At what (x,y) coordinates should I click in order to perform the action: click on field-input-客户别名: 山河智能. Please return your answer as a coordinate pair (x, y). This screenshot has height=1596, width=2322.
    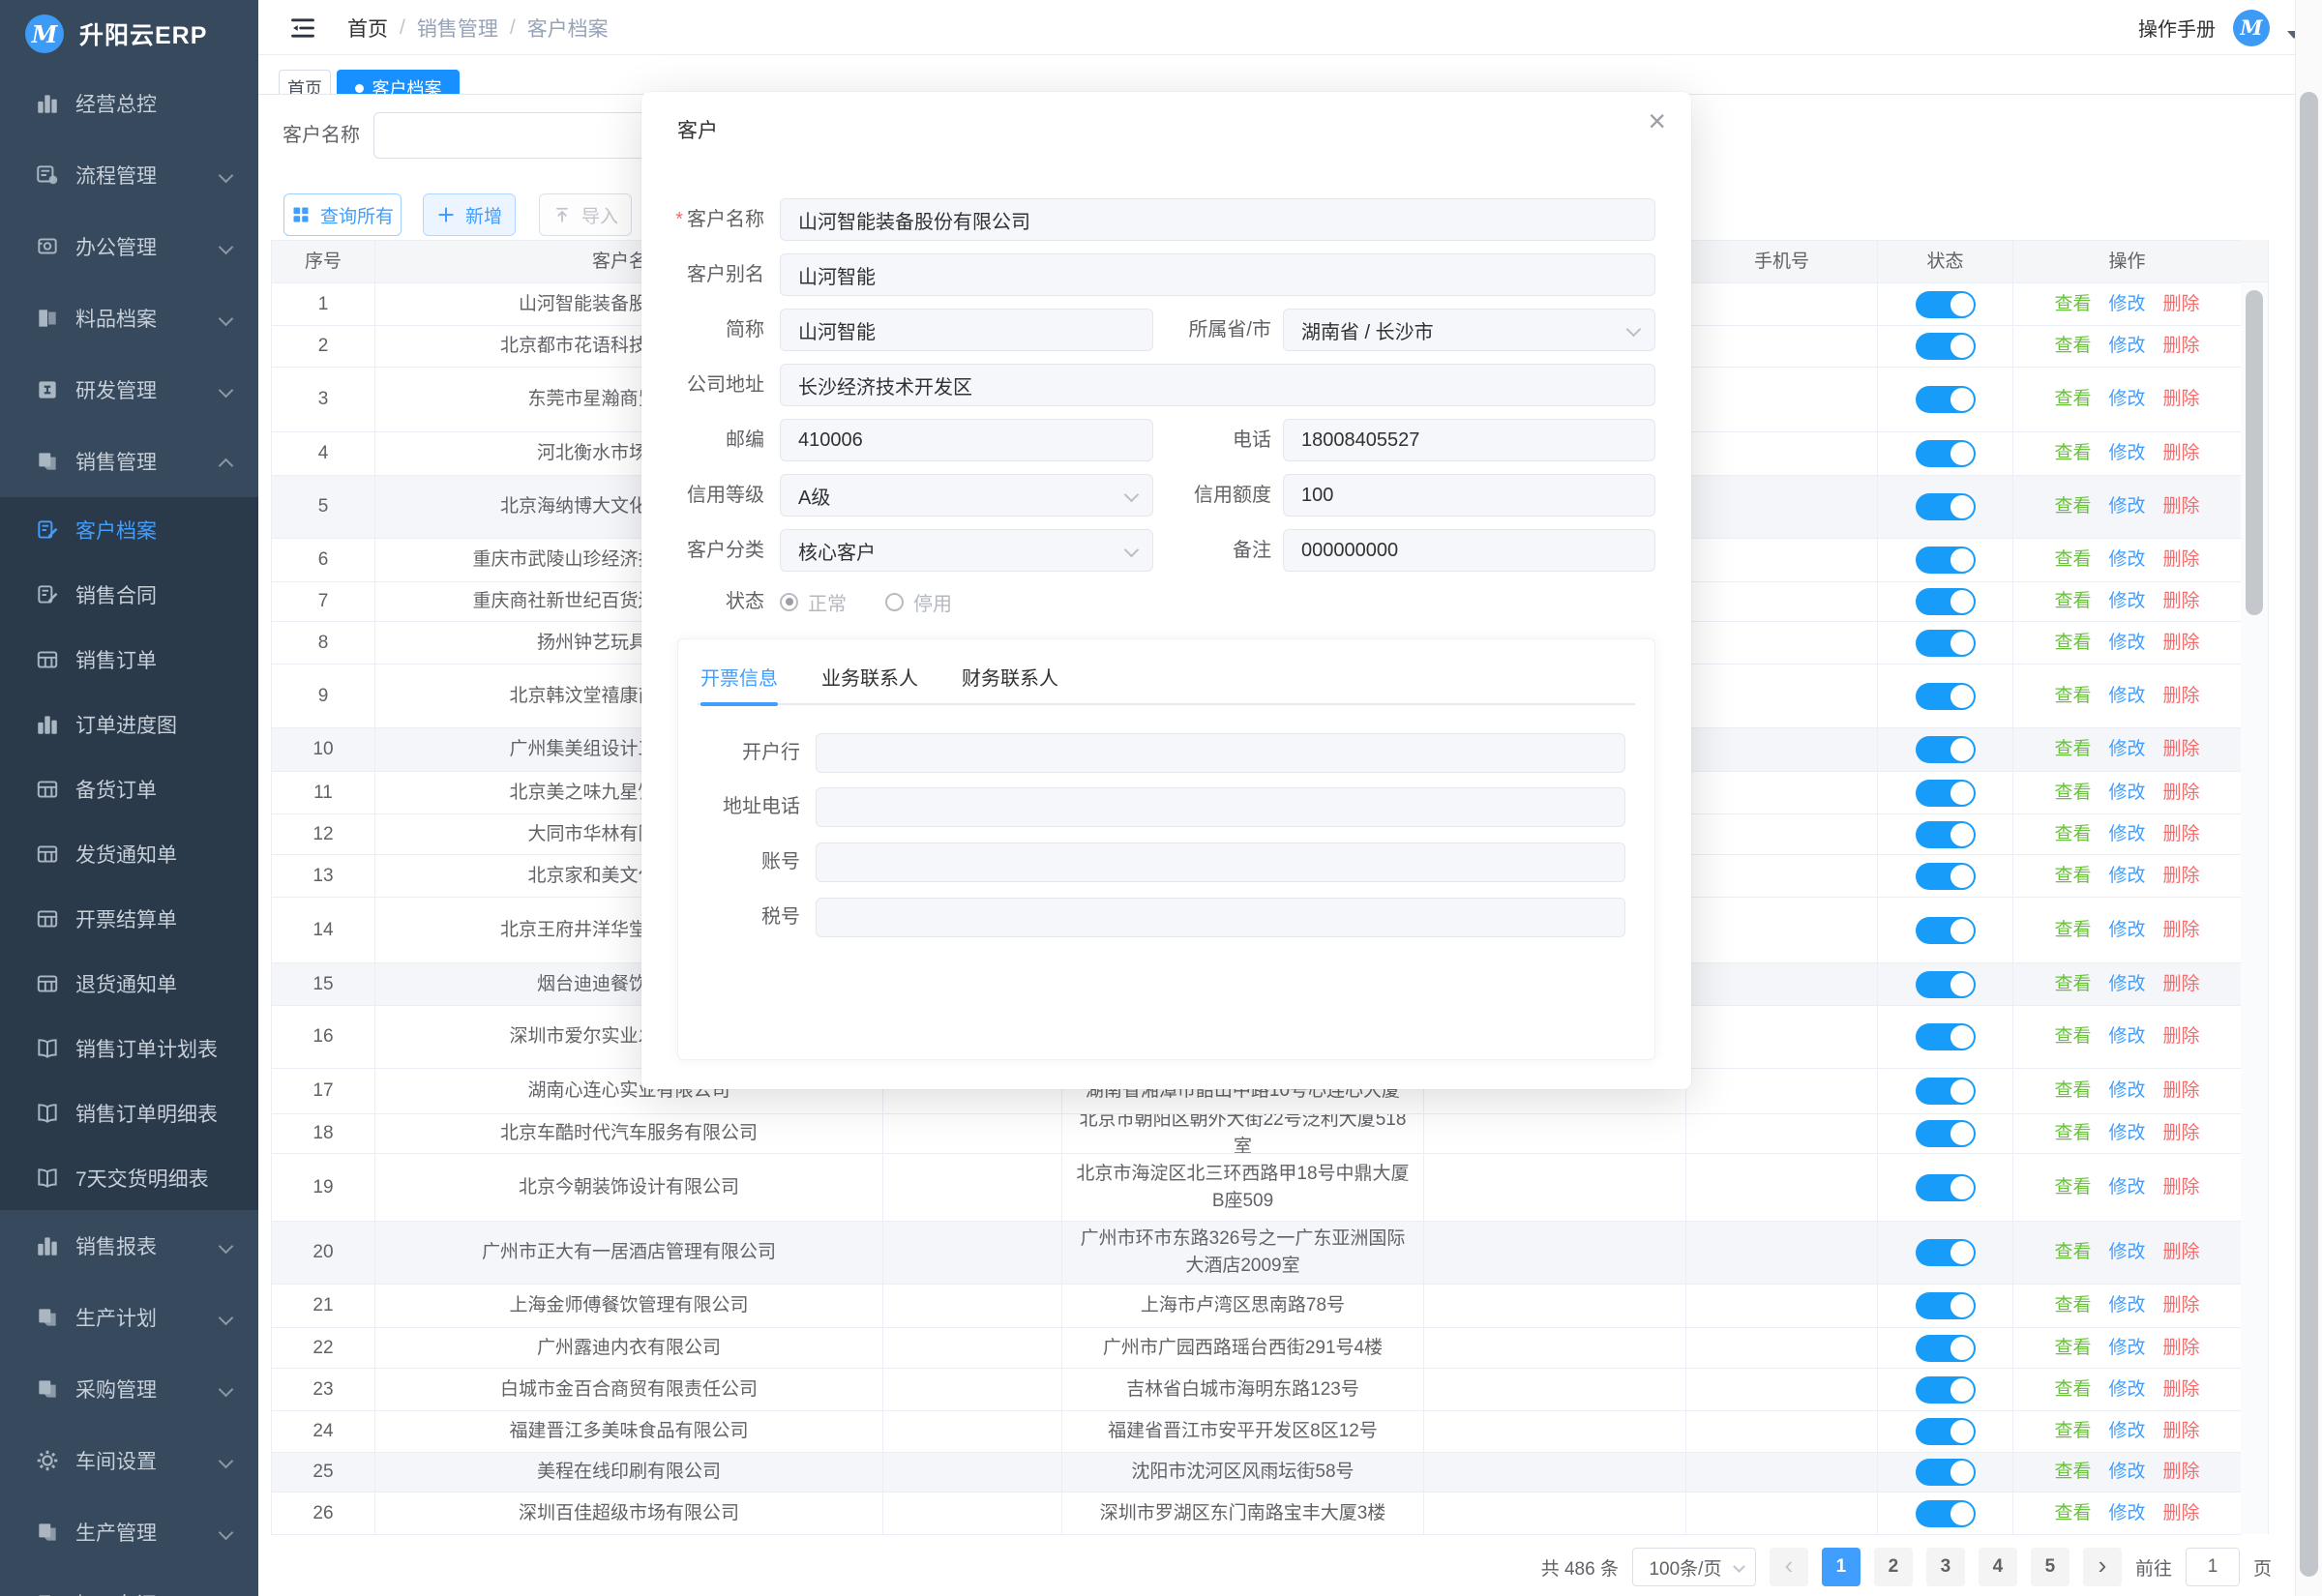
    Looking at the image, I should click on (1217, 274).